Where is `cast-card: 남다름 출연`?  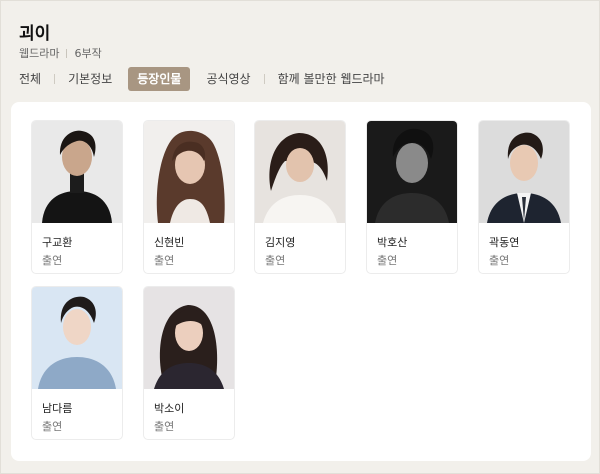 cast-card: 남다름 출연 is located at coordinates (77, 363).